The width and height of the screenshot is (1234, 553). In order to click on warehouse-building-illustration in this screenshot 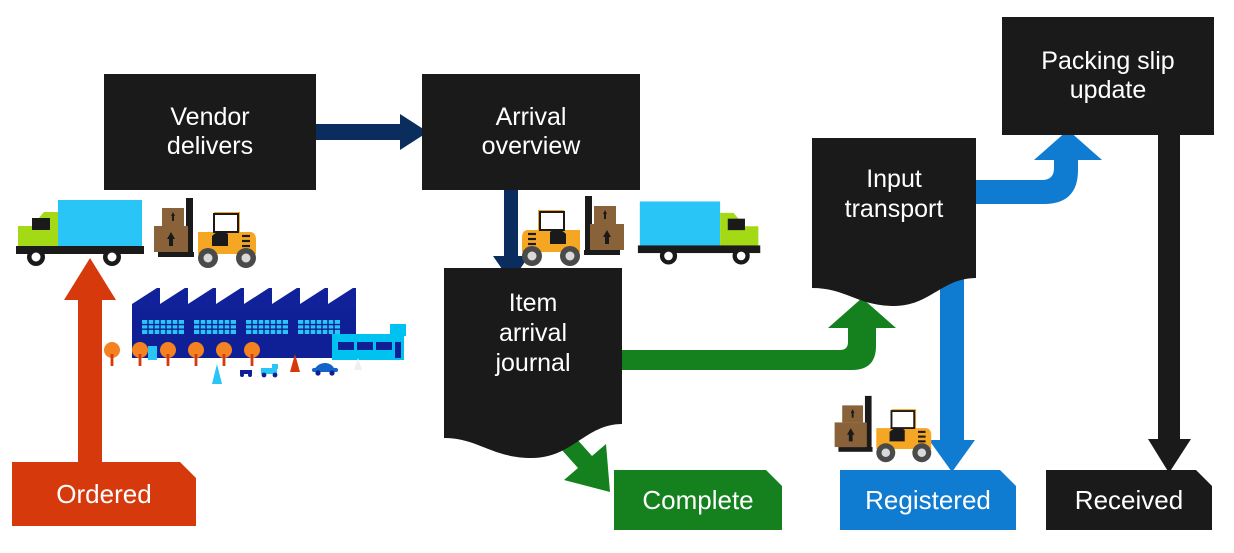, I will do `click(264, 337)`.